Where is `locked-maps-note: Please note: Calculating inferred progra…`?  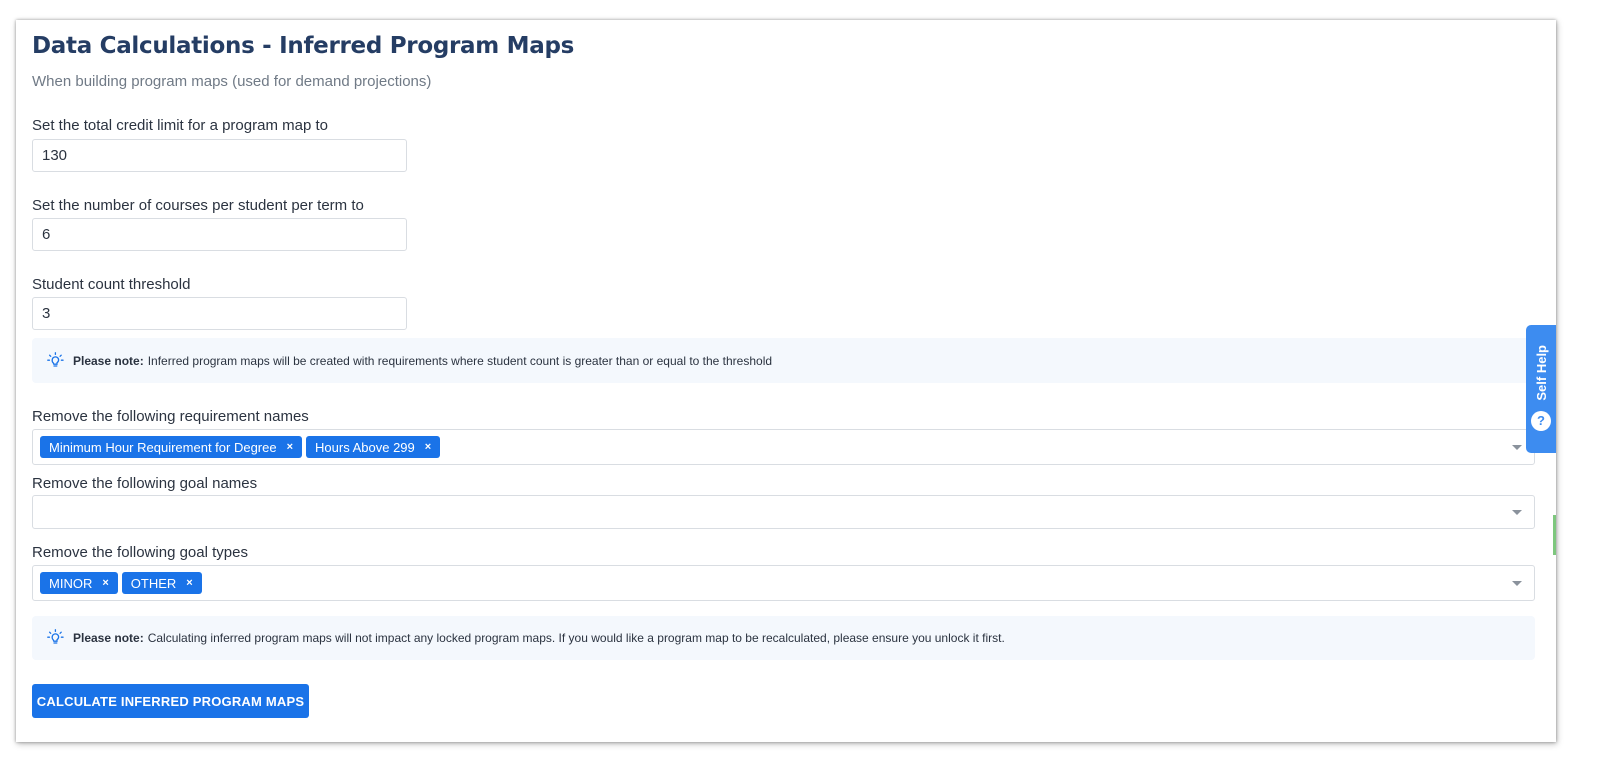 locked-maps-note: Please note: Calculating inferred progra… is located at coordinates (783, 638).